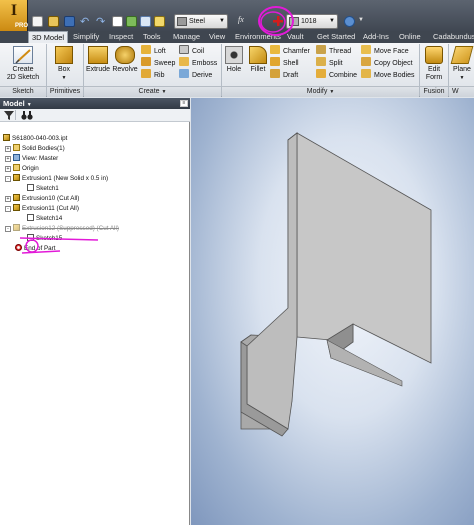 Image resolution: width=474 pixels, height=525 pixels. What do you see at coordinates (96, 219) in the screenshot?
I see `tree-item-sketch14: Sketch14` at bounding box center [96, 219].